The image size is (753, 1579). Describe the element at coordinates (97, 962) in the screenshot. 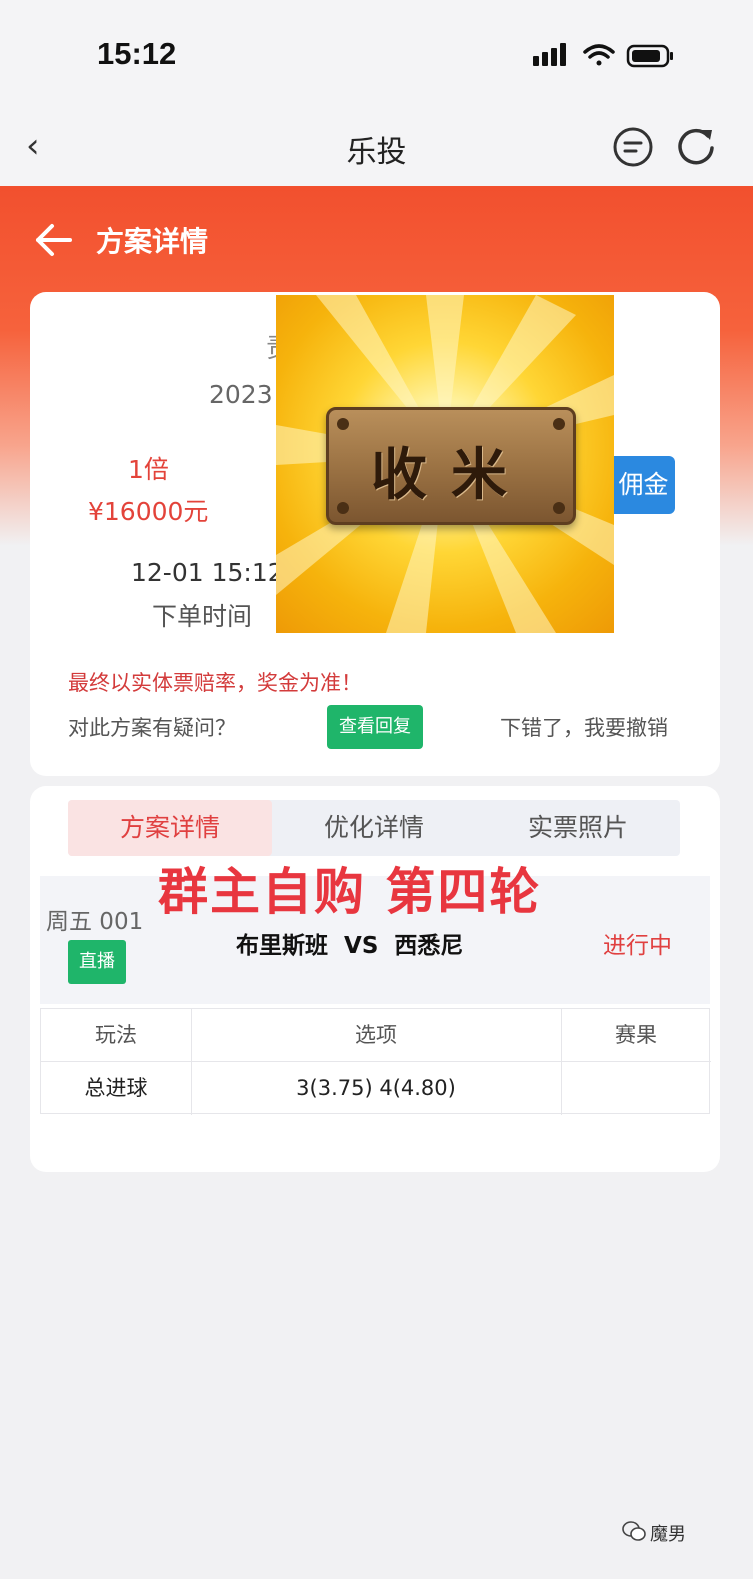

I see `live-button: 直播` at that location.